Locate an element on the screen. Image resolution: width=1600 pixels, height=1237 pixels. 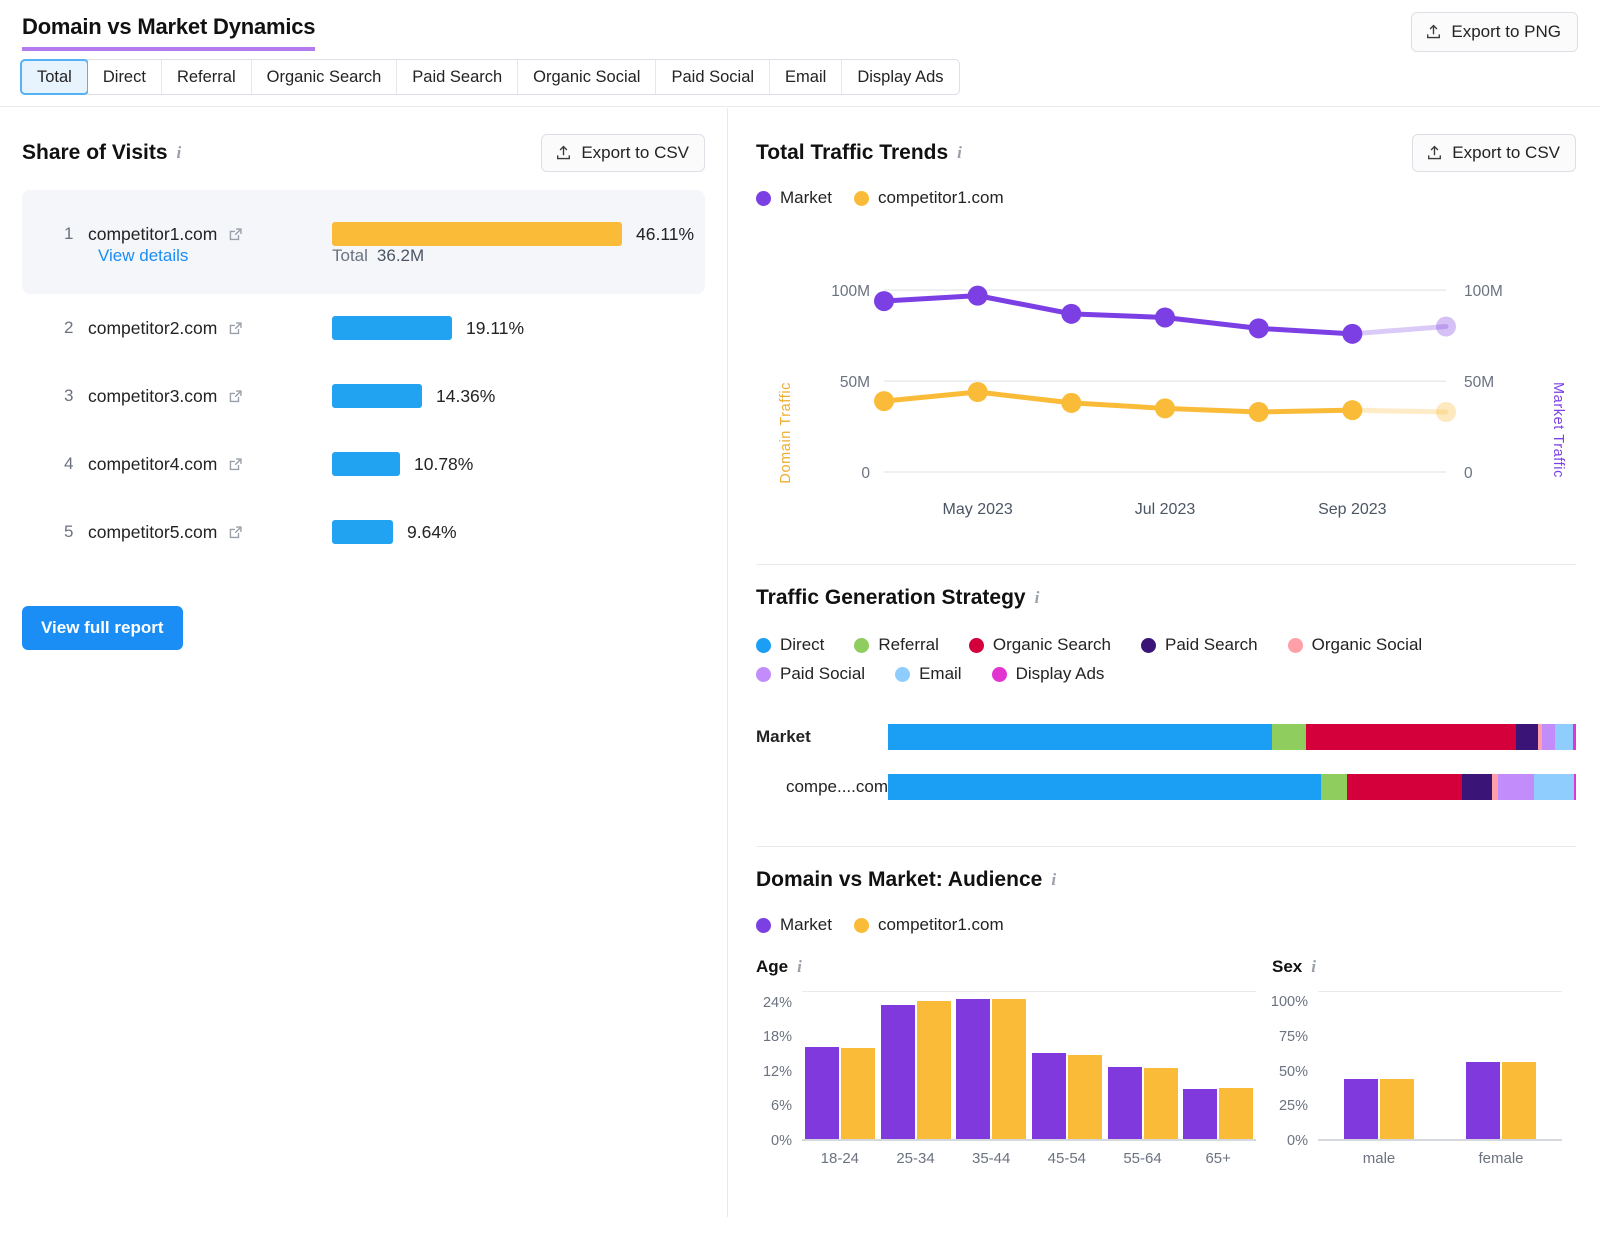
legend-item-direct: Direct is located at coordinates (790, 645).